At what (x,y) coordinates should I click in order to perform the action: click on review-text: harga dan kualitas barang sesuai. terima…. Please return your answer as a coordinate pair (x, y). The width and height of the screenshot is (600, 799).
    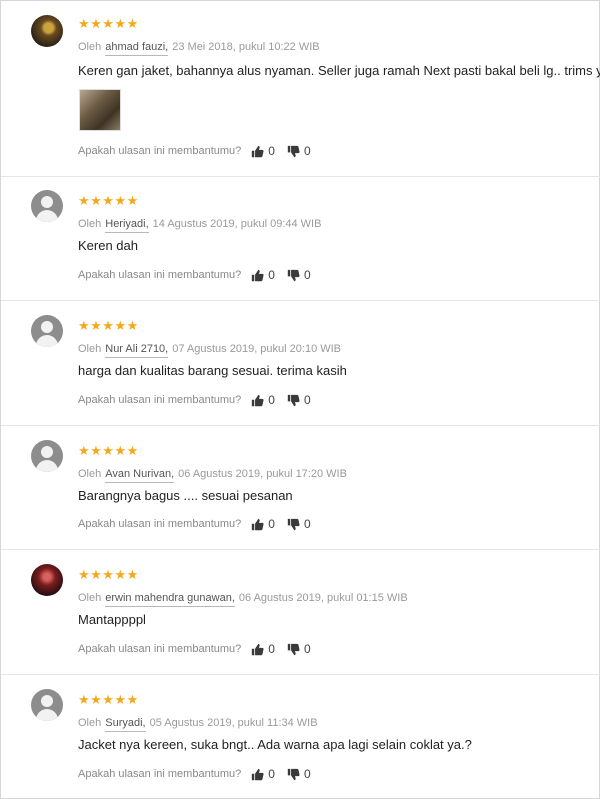
    Looking at the image, I should click on (212, 370).